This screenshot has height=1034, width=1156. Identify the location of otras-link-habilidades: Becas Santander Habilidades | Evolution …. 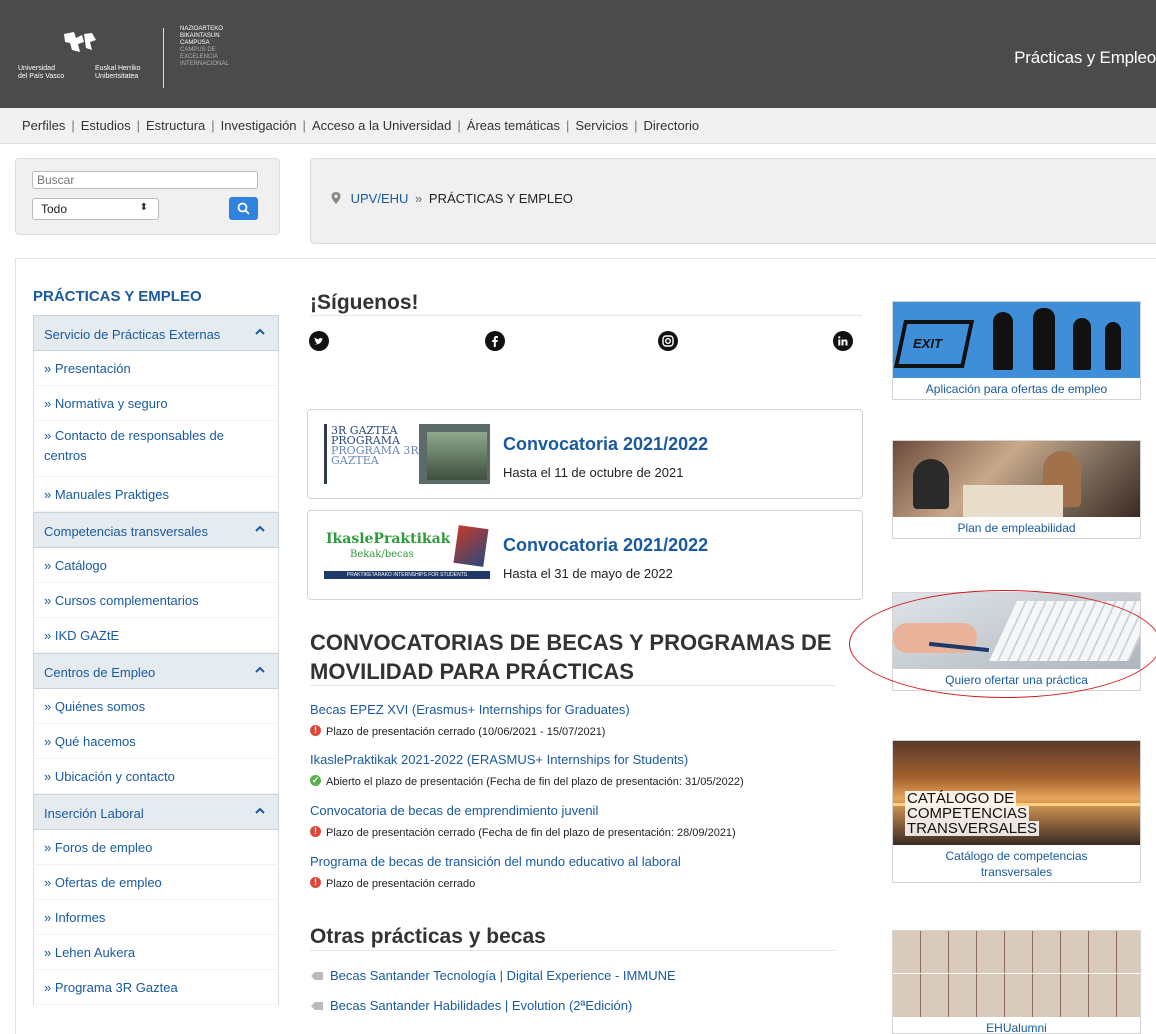
(471, 1005).